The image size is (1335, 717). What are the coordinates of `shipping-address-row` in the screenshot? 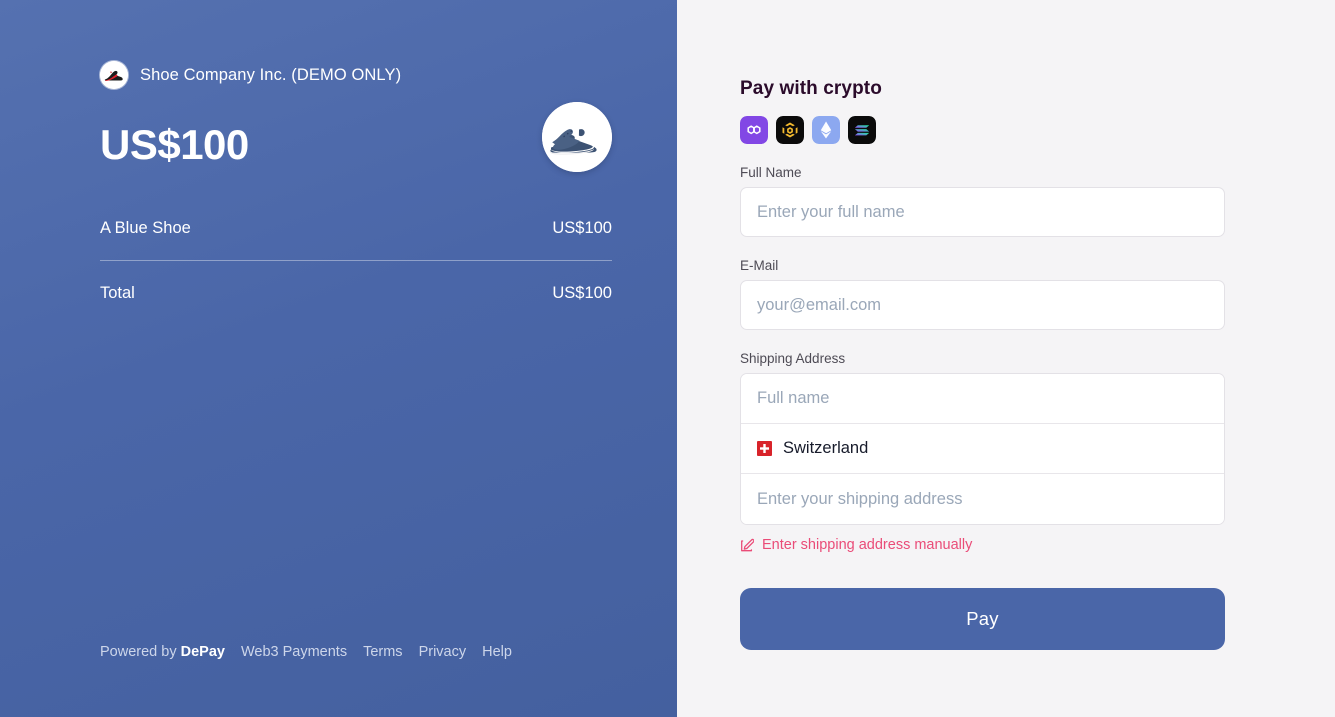 It's located at (982, 499).